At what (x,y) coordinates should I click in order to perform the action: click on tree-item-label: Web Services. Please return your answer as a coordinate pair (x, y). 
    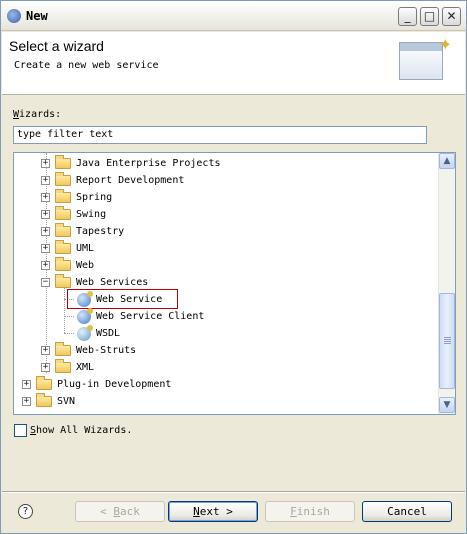
    Looking at the image, I should click on (112, 282).